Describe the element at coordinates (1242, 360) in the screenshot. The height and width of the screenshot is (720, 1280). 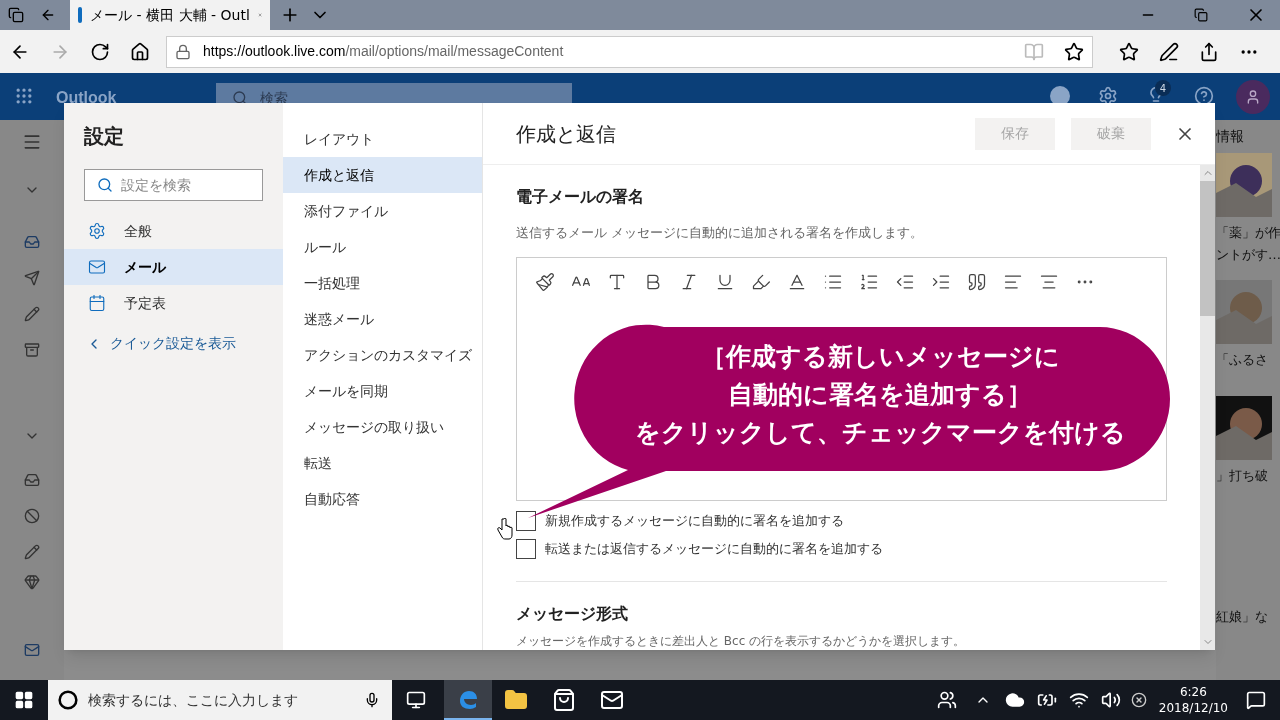
I see `news-snippet: 「ふるさ` at that location.